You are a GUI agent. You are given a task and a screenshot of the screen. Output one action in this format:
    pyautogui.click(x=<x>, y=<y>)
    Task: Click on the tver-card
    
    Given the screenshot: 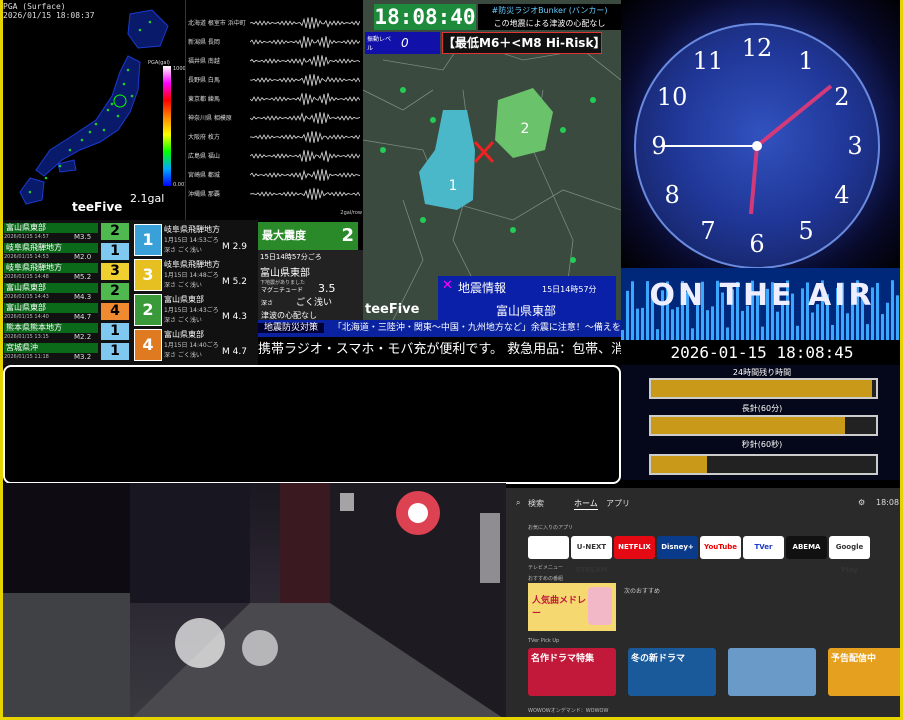 What is the action you would take?
    pyautogui.click(x=772, y=672)
    